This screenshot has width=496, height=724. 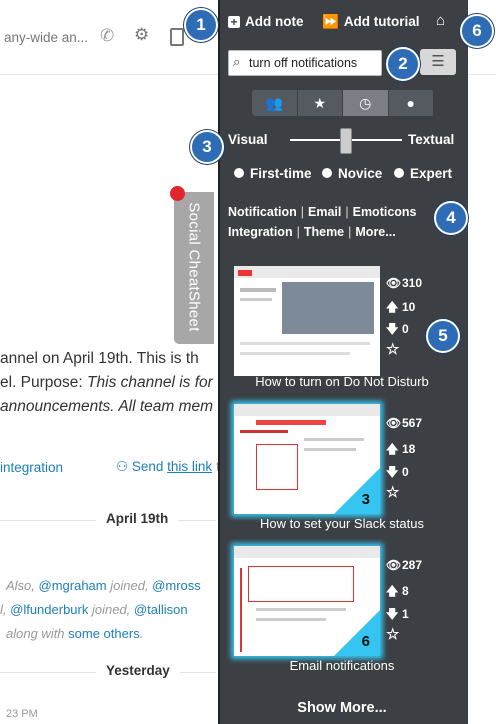 What do you see at coordinates (404, 565) in the screenshot?
I see `views-count: 👁287` at bounding box center [404, 565].